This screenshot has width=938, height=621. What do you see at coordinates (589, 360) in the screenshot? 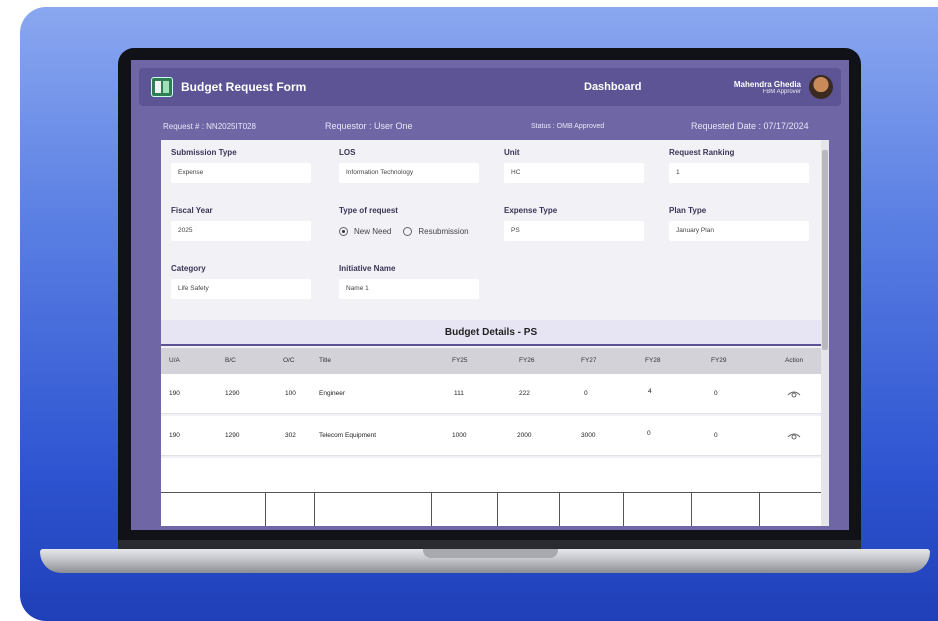
I see `col-fy27: FY27` at bounding box center [589, 360].